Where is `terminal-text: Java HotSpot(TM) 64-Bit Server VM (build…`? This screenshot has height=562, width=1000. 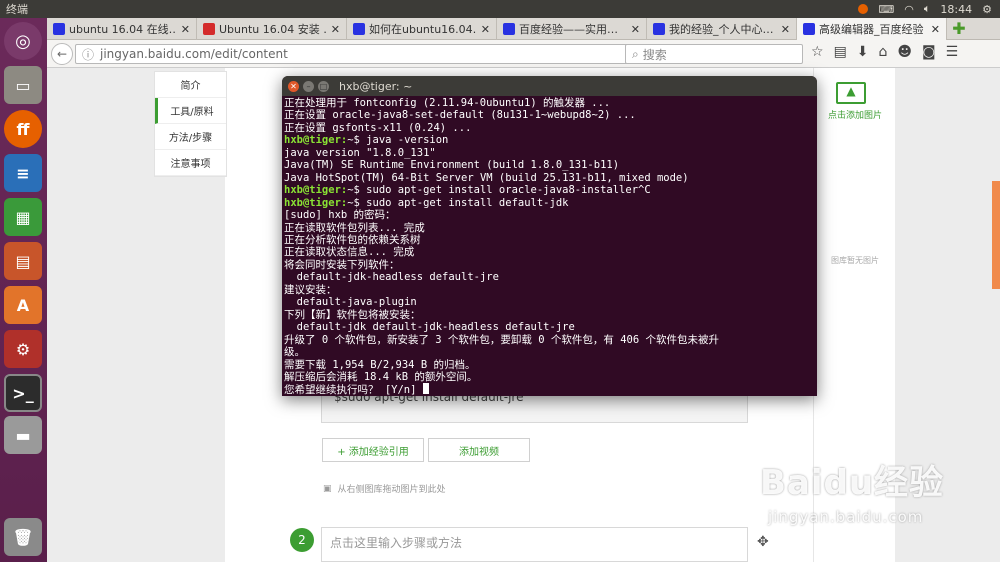 terminal-text: Java HotSpot(TM) 64-Bit Server VM (build… is located at coordinates (486, 177).